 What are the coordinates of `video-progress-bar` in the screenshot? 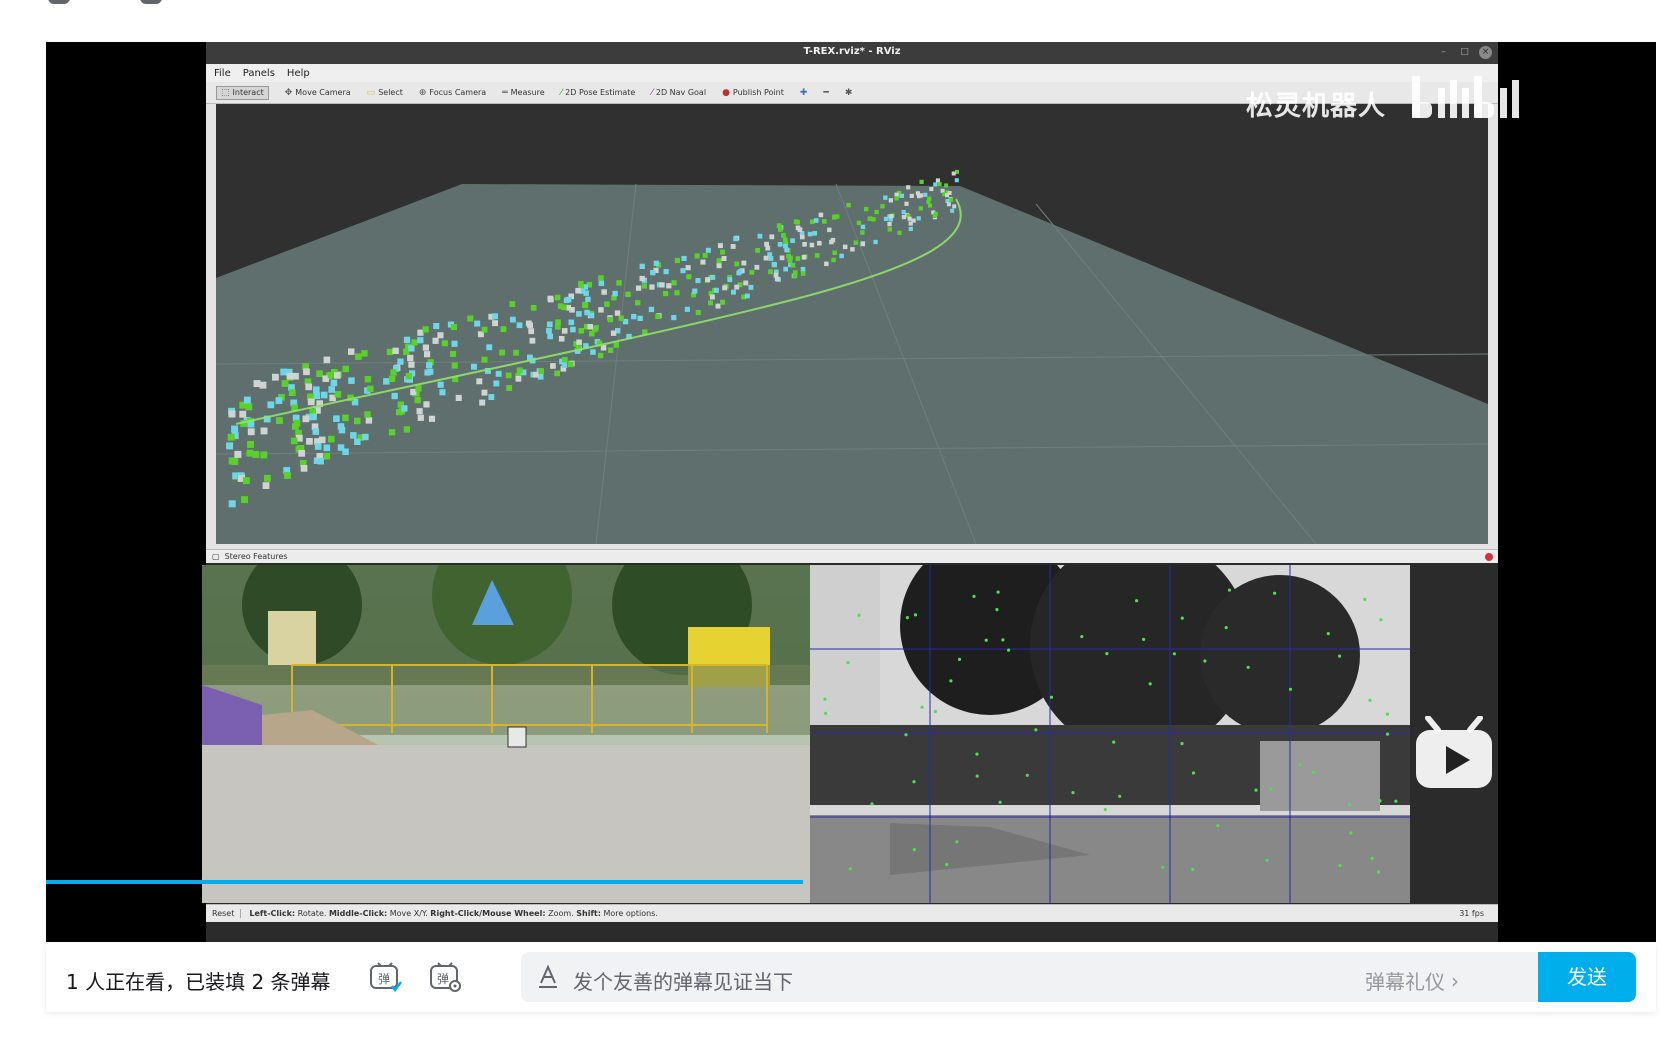 It's located at (424, 882).